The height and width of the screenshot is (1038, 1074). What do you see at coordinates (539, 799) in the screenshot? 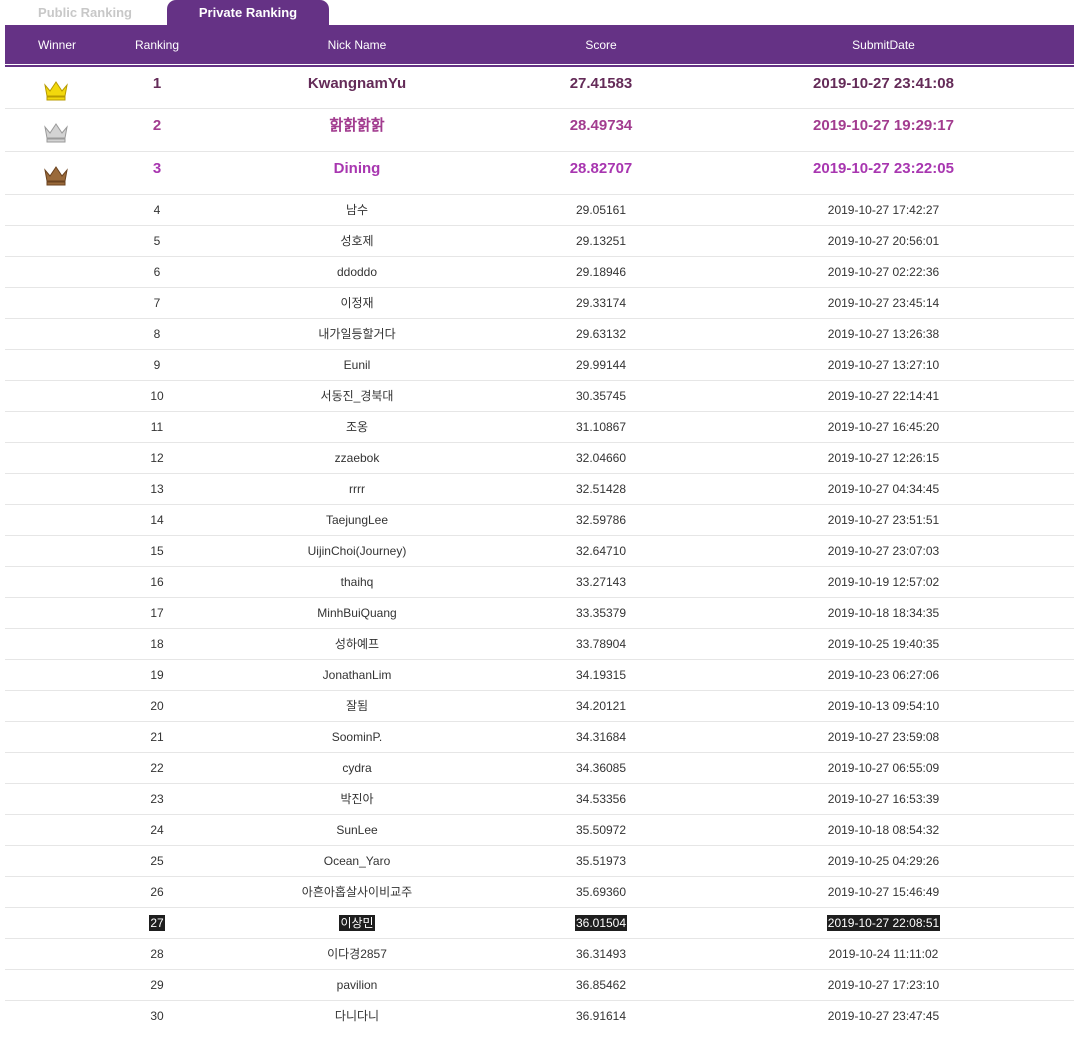
I see `table-row: 23 박진아 34.53356 2019-10-27 16:53:39` at bounding box center [539, 799].